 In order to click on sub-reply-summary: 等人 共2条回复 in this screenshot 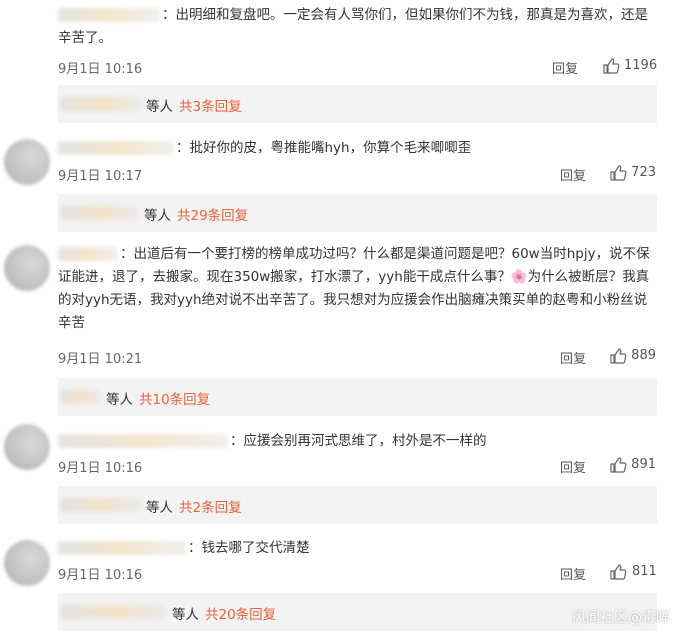, I will do `click(194, 506)`.